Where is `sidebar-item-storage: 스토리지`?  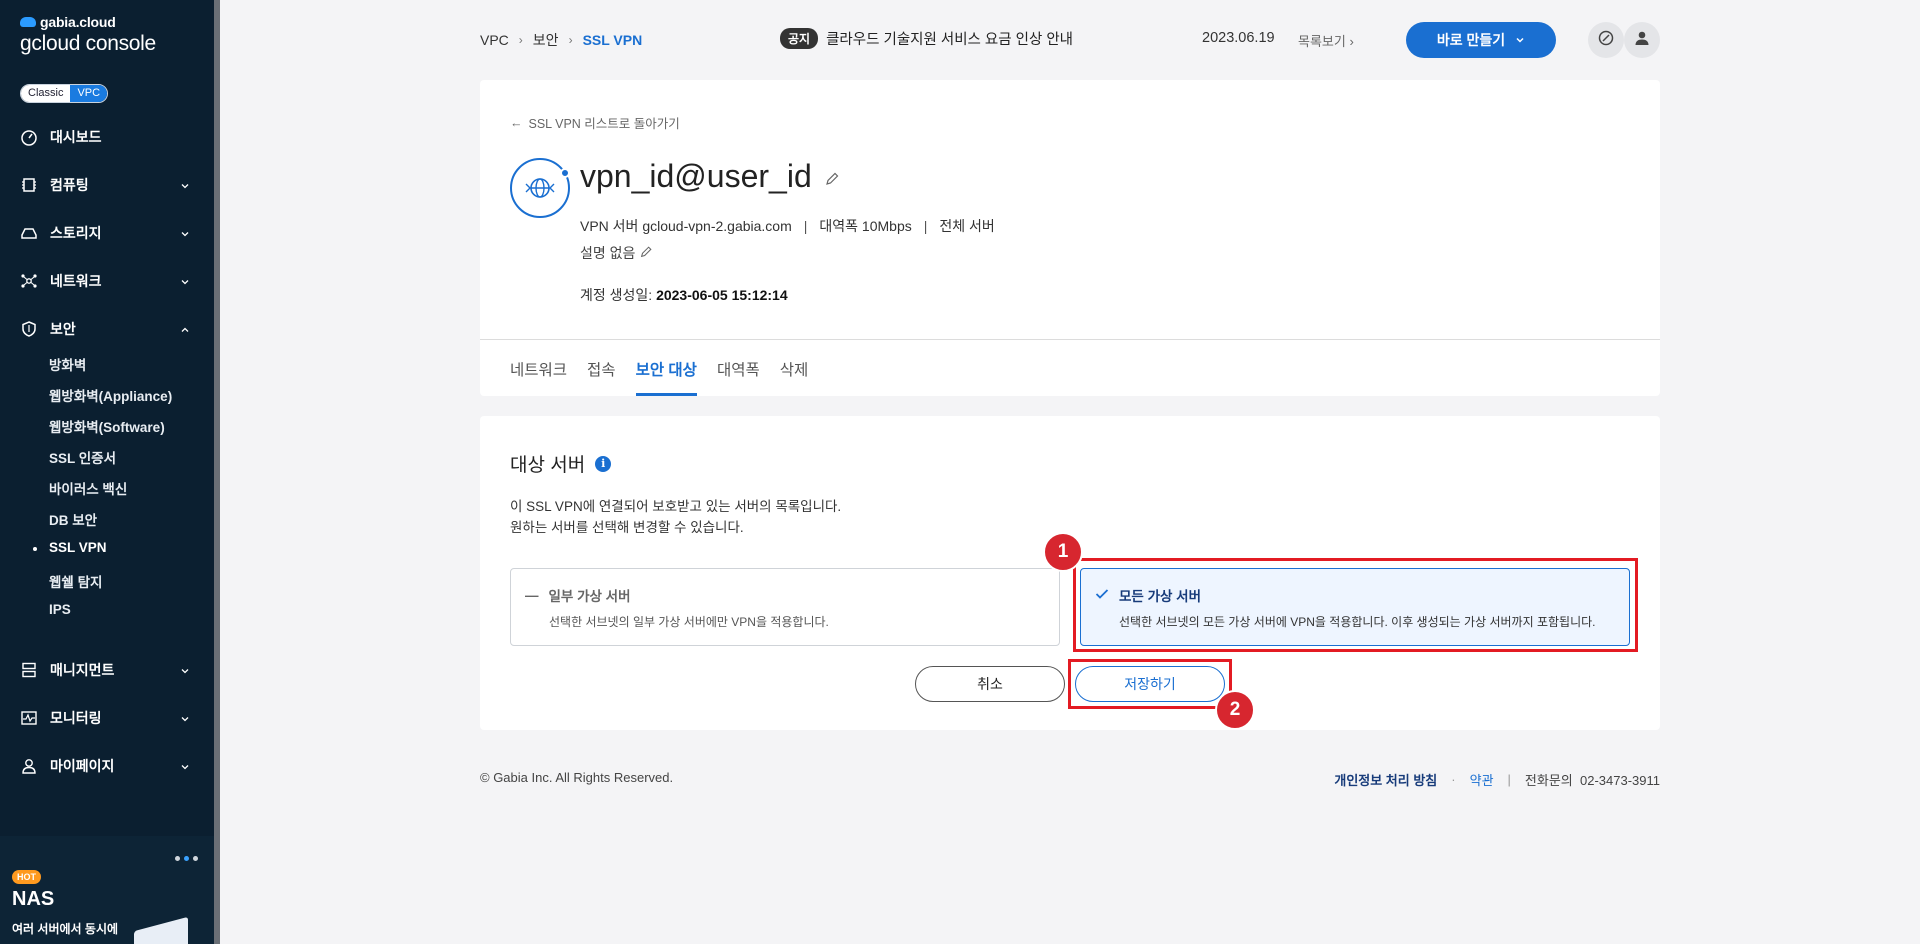
sidebar-item-storage: 스토리지 is located at coordinates (107, 233).